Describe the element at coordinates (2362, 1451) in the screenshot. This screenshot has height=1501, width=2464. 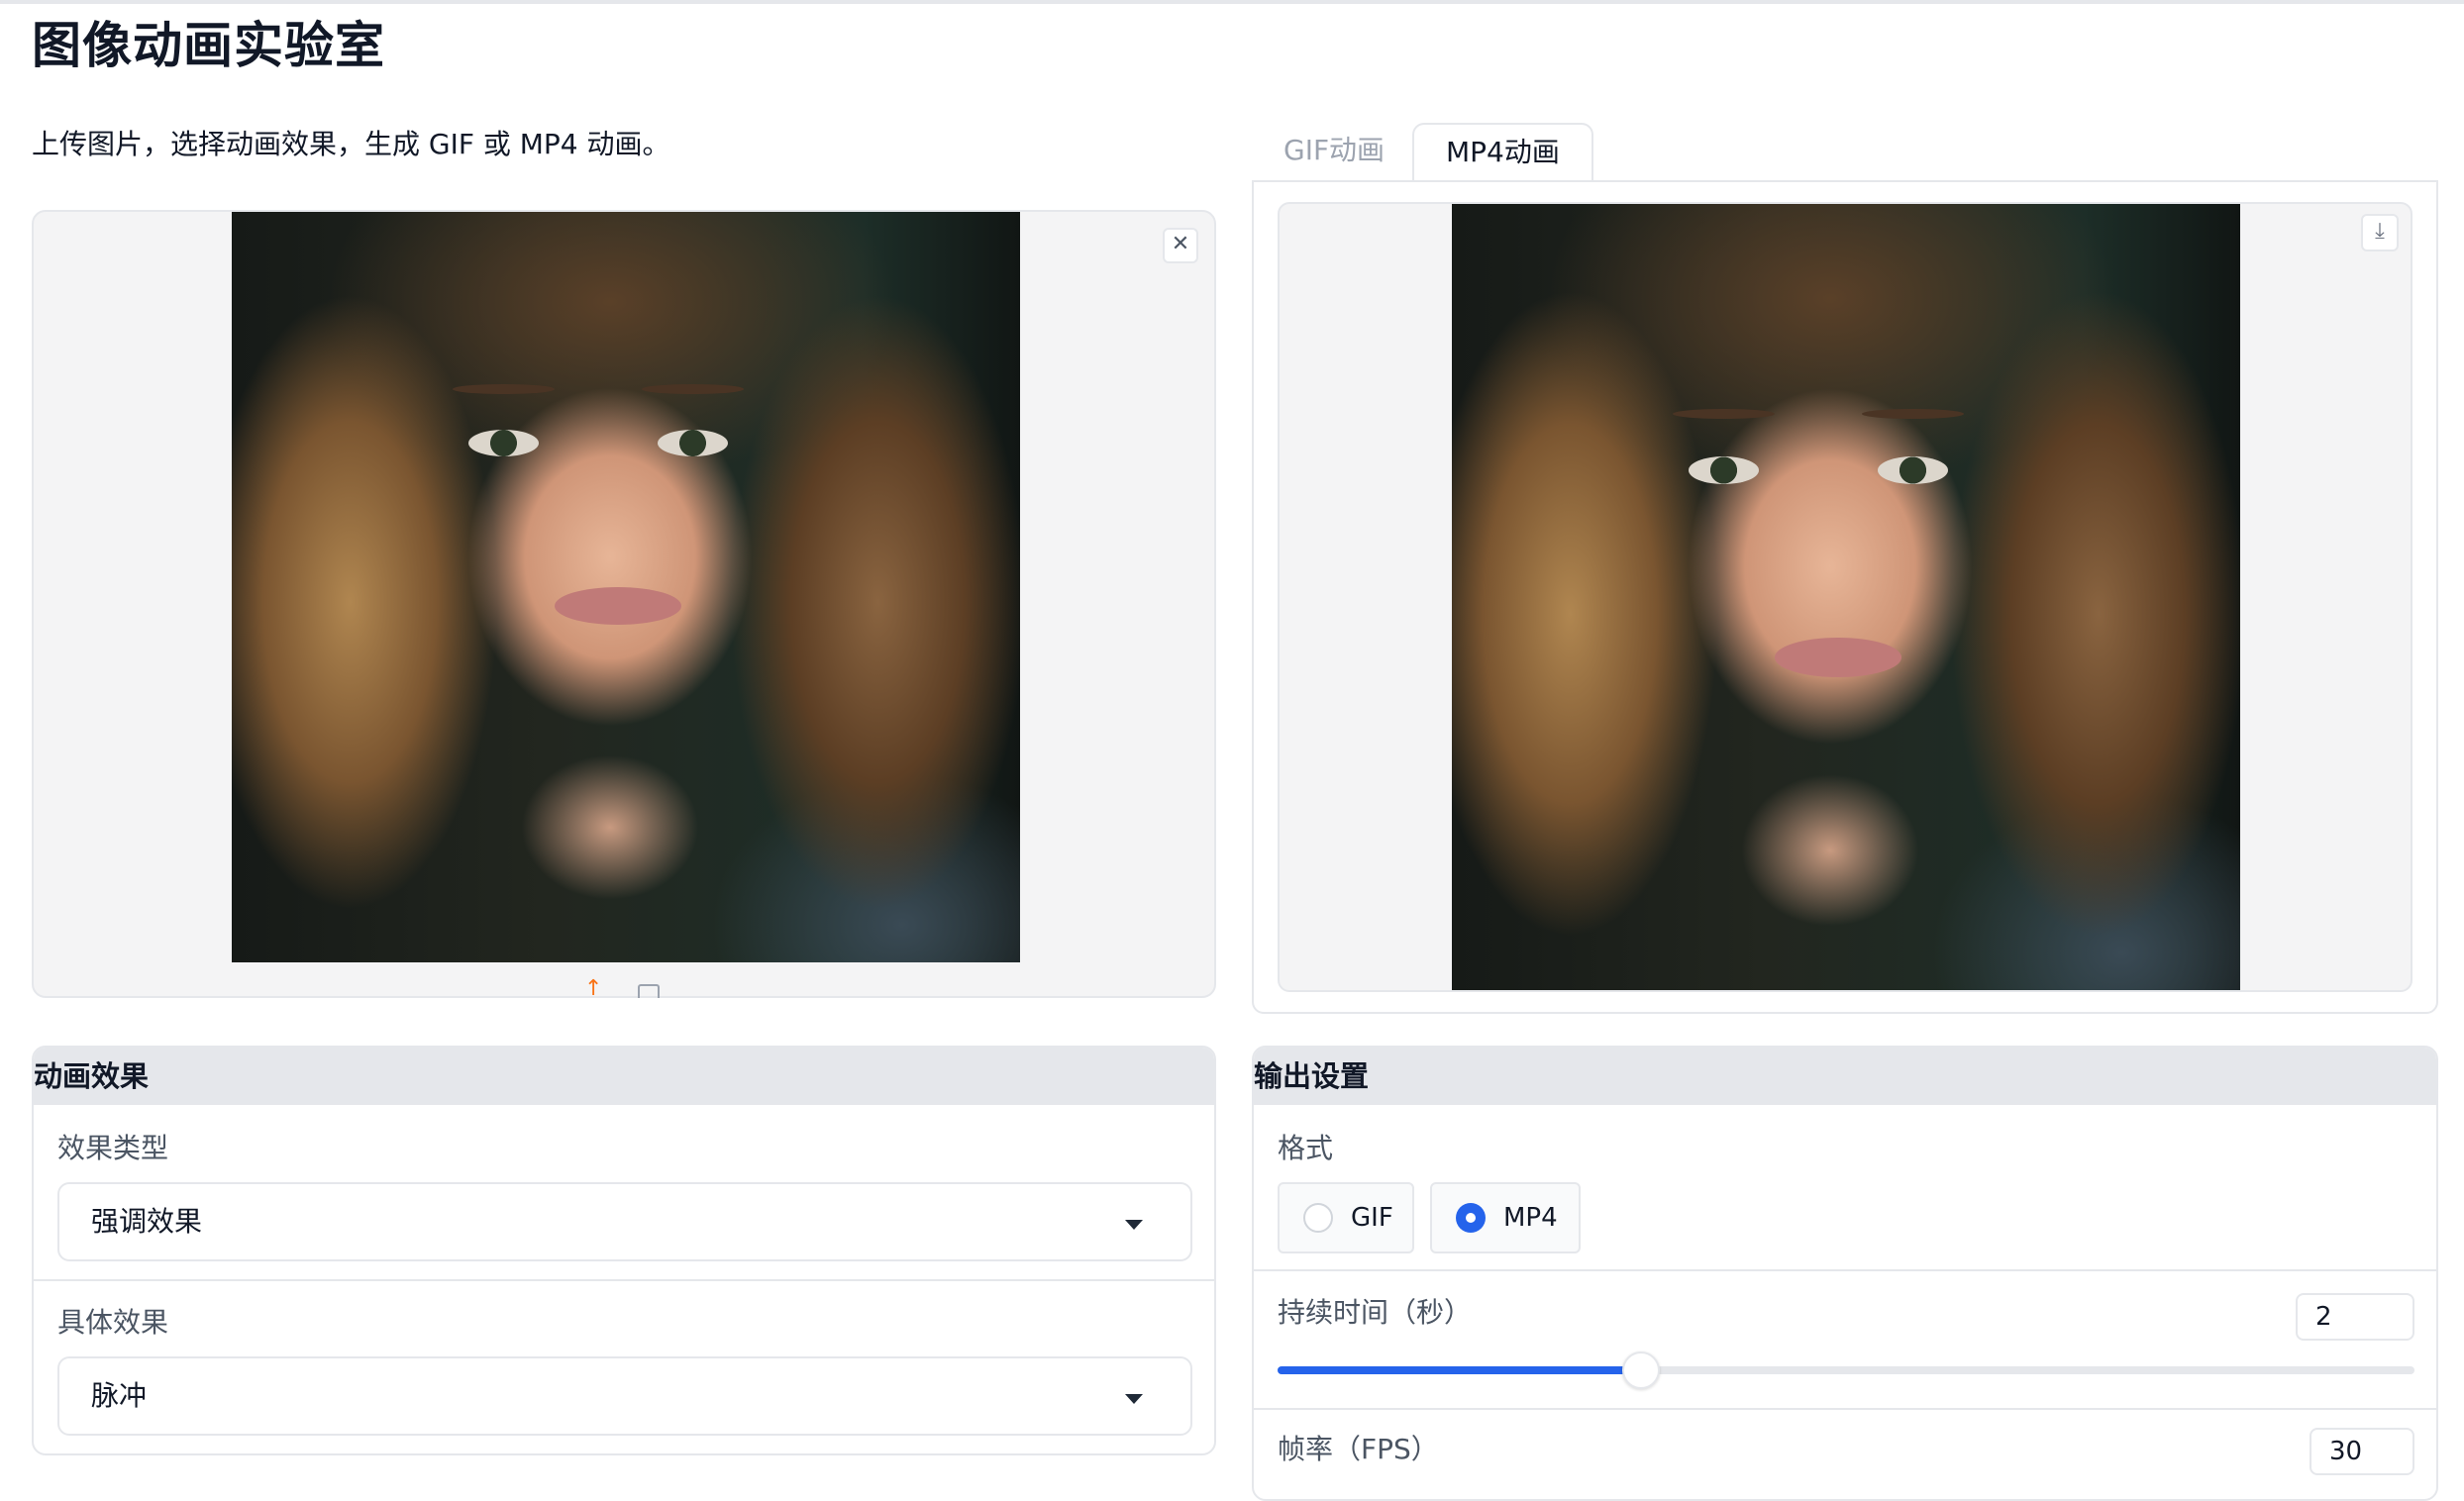
I see `fps-number-input: 30` at that location.